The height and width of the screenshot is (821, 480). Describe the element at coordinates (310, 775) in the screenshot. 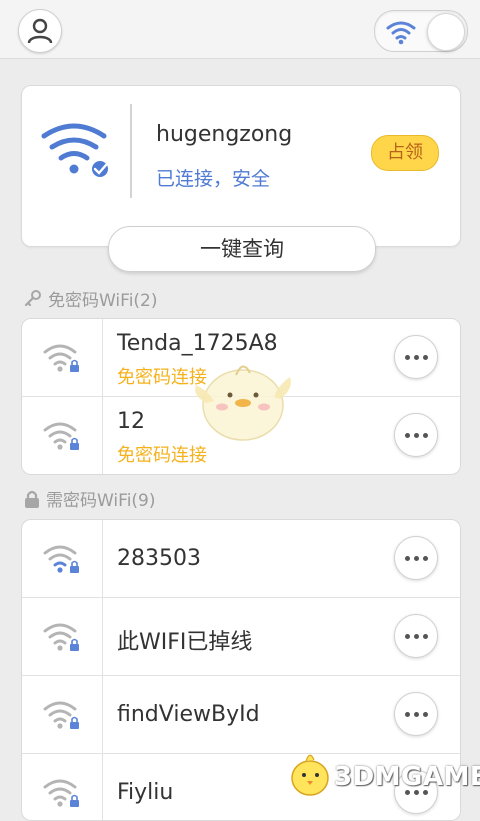

I see `watermark-chick-logo` at that location.